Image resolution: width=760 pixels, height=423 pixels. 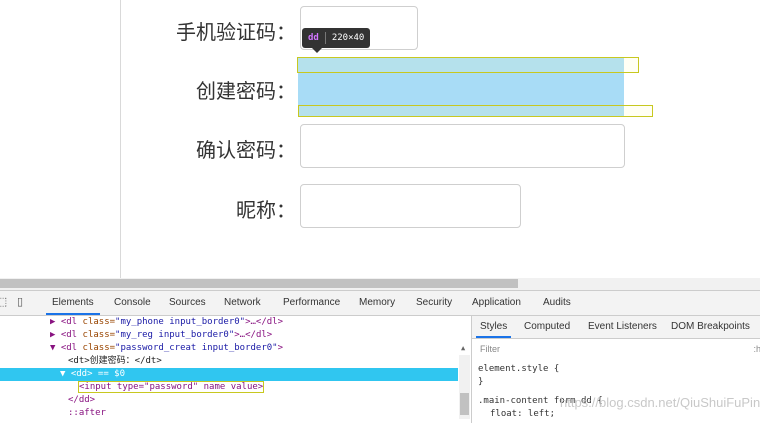 What do you see at coordinates (187, 303) in the screenshot?
I see `tab-sources: Sources` at bounding box center [187, 303].